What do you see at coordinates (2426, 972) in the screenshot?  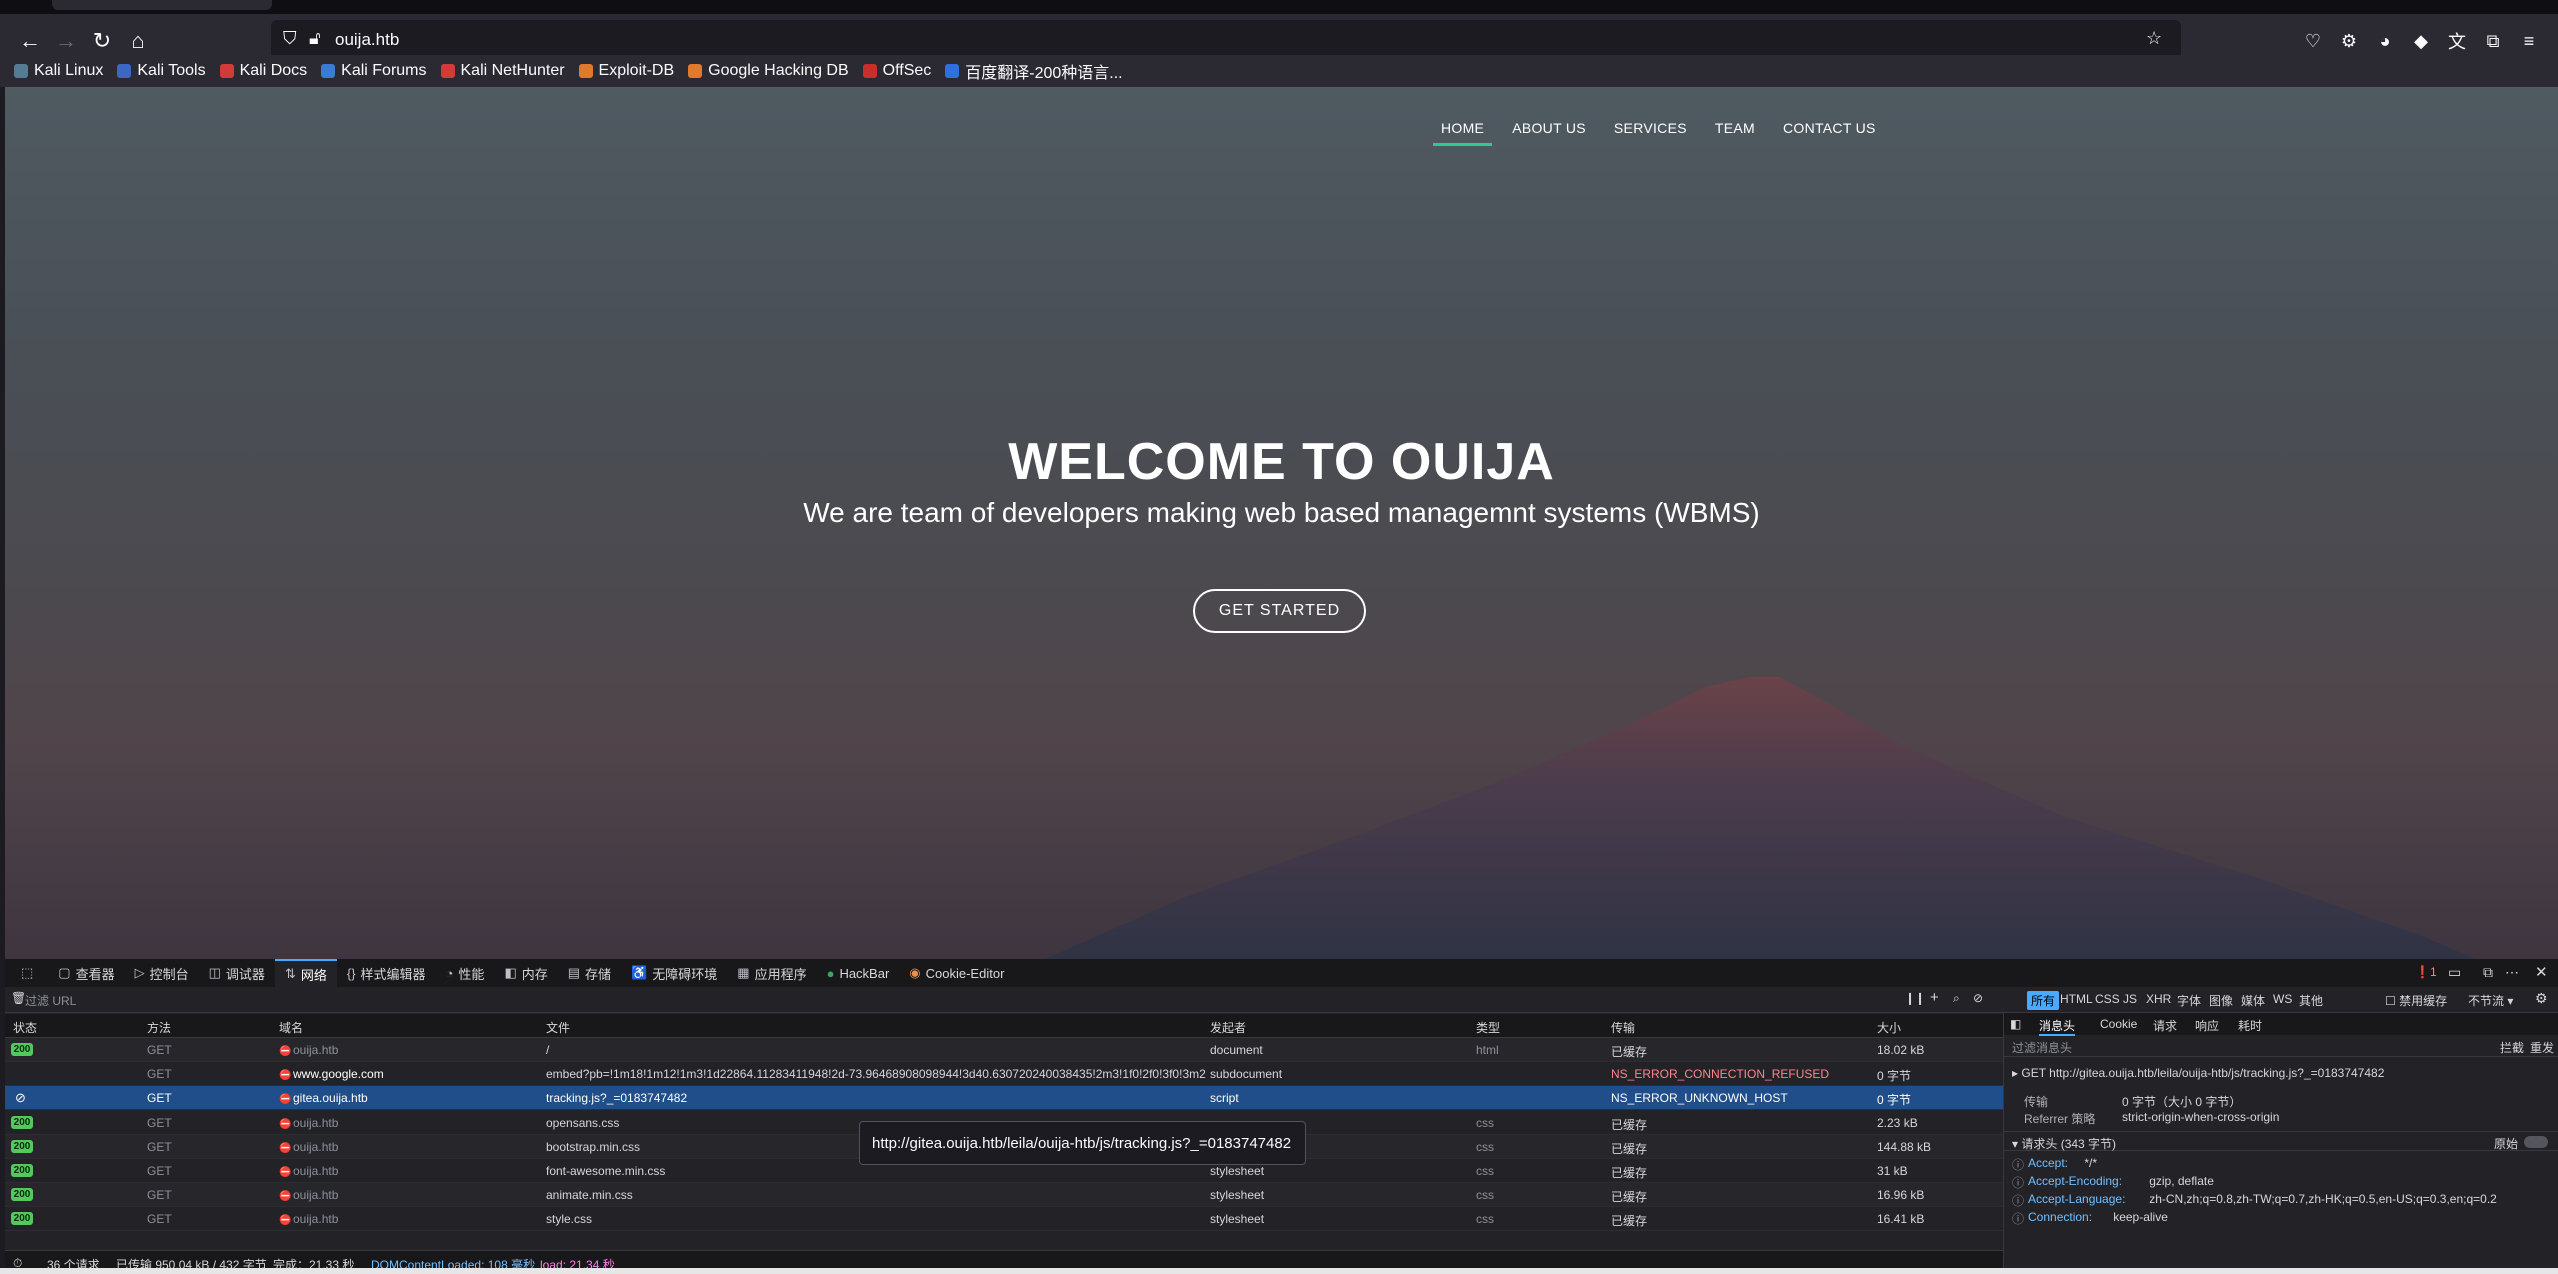 I see `error-count-badge: ❗1` at bounding box center [2426, 972].